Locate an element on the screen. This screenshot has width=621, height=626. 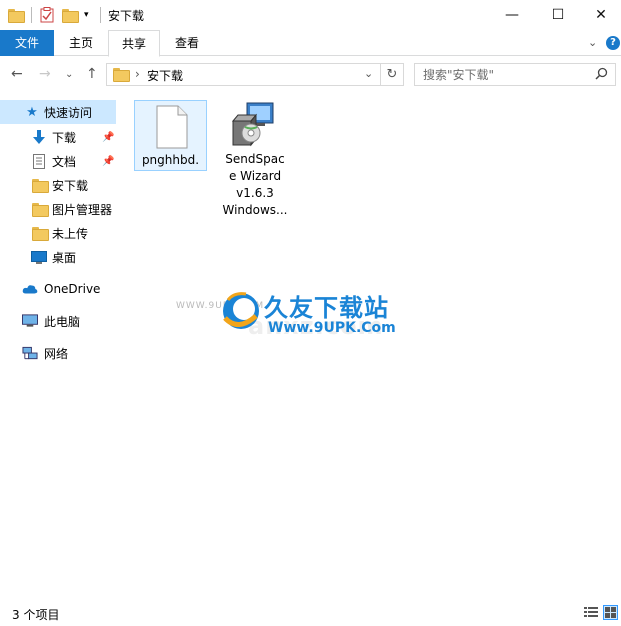
blank-file-icon is located at coordinates (172, 129).